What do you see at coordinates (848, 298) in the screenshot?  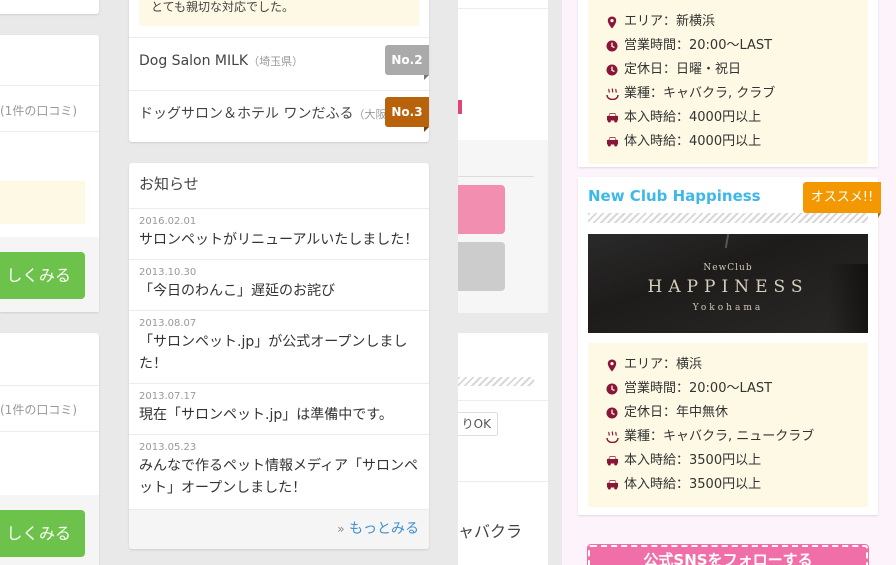 I see `photo-shadow` at bounding box center [848, 298].